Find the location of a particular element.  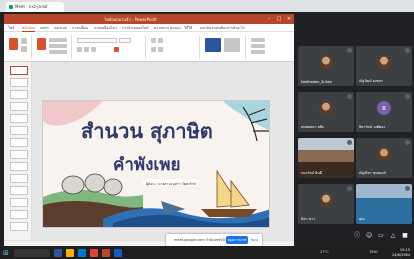

participant-tile: Natthadon_Srikey is located at coordinates (326, 66).